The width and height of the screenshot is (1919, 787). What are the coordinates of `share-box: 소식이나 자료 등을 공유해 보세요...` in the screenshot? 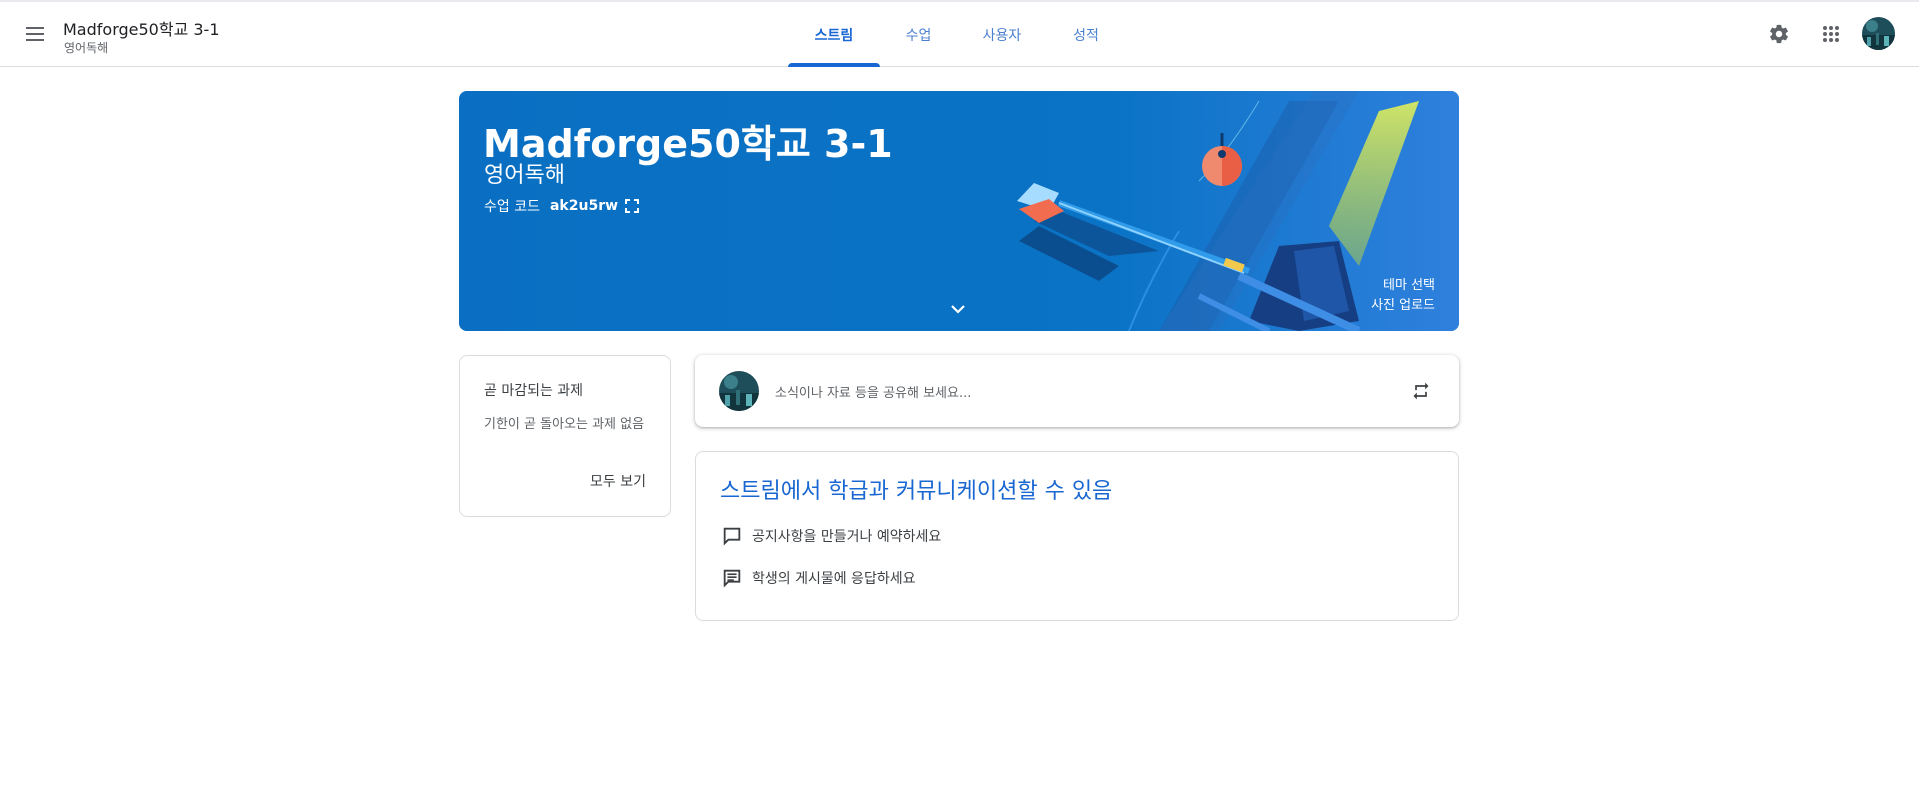 It's located at (1077, 391).